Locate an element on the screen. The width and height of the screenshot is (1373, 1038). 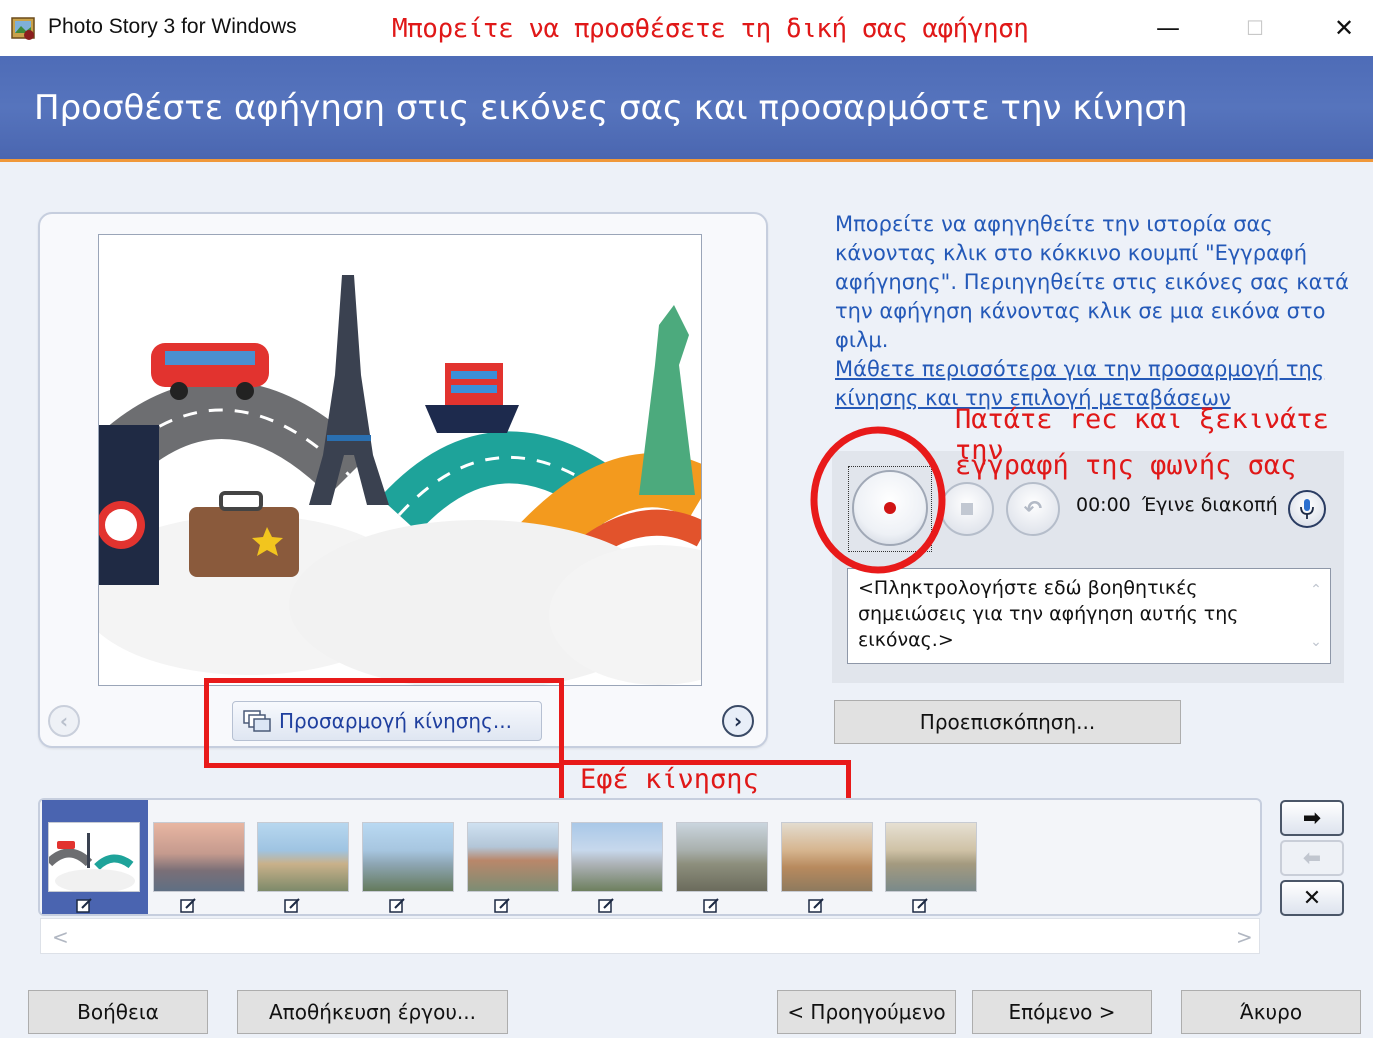
thumbnail-image is located at coordinates (94, 857).